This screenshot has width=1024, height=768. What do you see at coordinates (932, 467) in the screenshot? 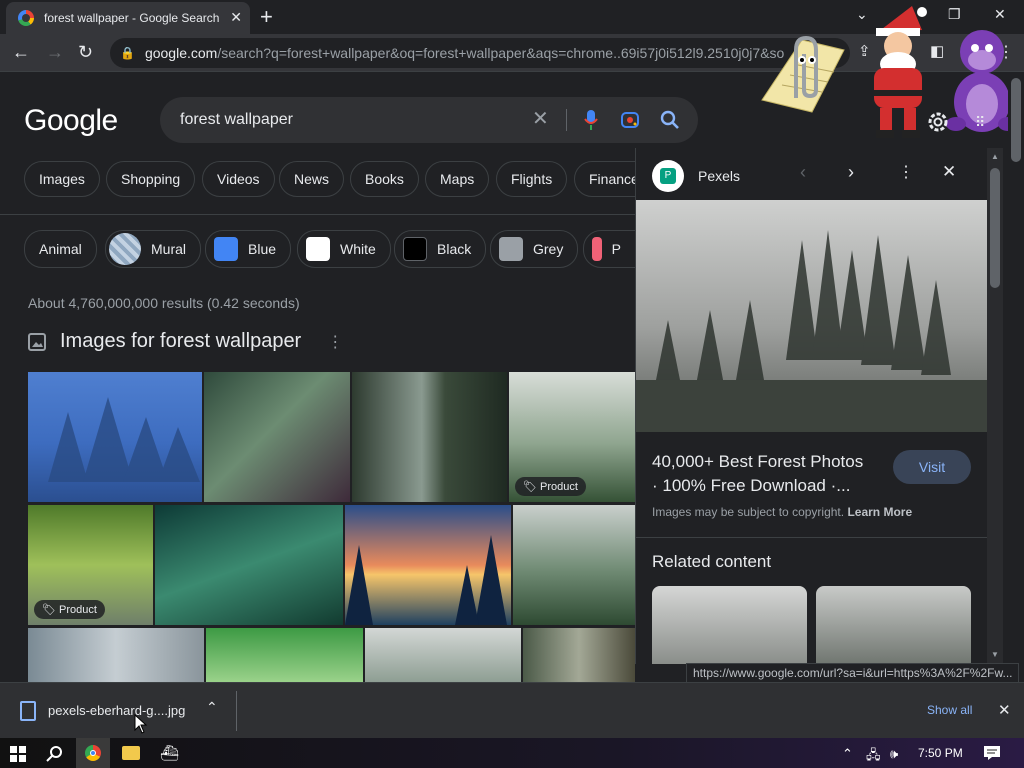
I see `visit-button: Visit` at bounding box center [932, 467].